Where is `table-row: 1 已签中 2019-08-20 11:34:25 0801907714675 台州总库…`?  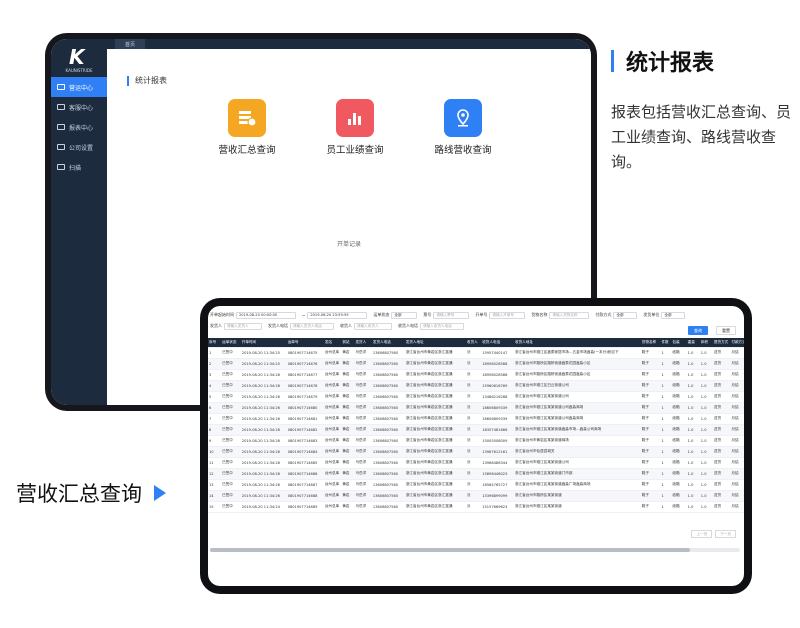
table-row: 1 已签中 2019-08-20 11:34:25 0801907714675 台州总库… is located at coordinates (476, 353).